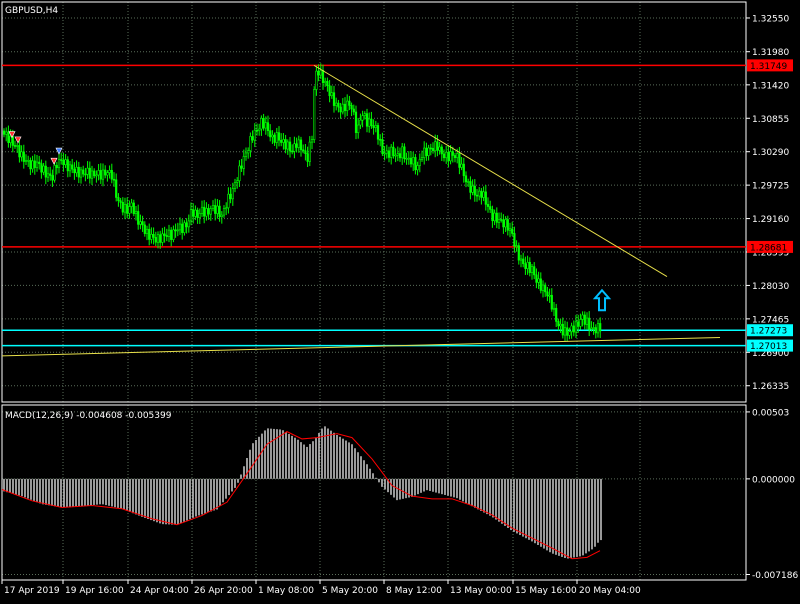  I want to click on level-label: 1.27013, so click(768, 347).